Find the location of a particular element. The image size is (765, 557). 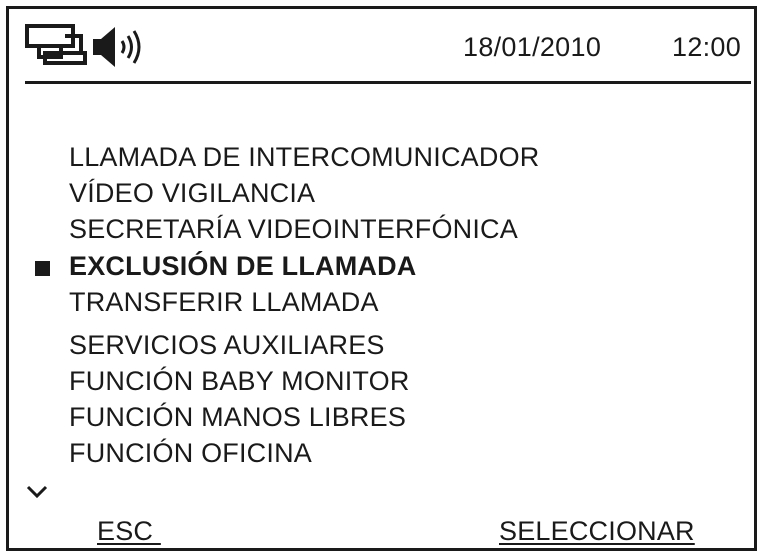

menu-item-video-vigilancia: VÍDEO VIGILANCIA is located at coordinates (192, 193).